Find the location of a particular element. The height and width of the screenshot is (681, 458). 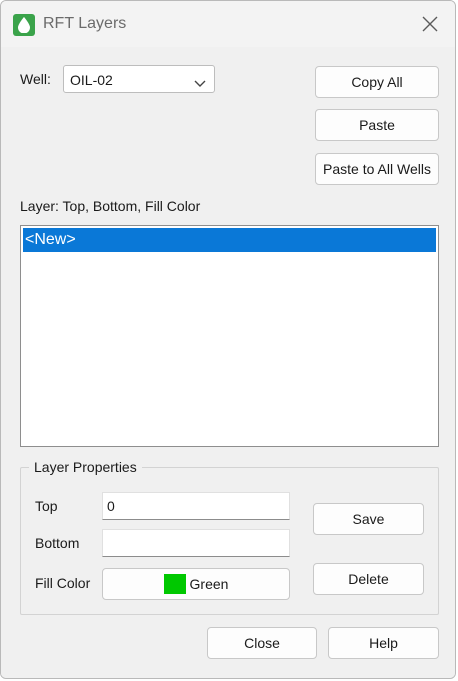

bottom-field is located at coordinates (196, 543).